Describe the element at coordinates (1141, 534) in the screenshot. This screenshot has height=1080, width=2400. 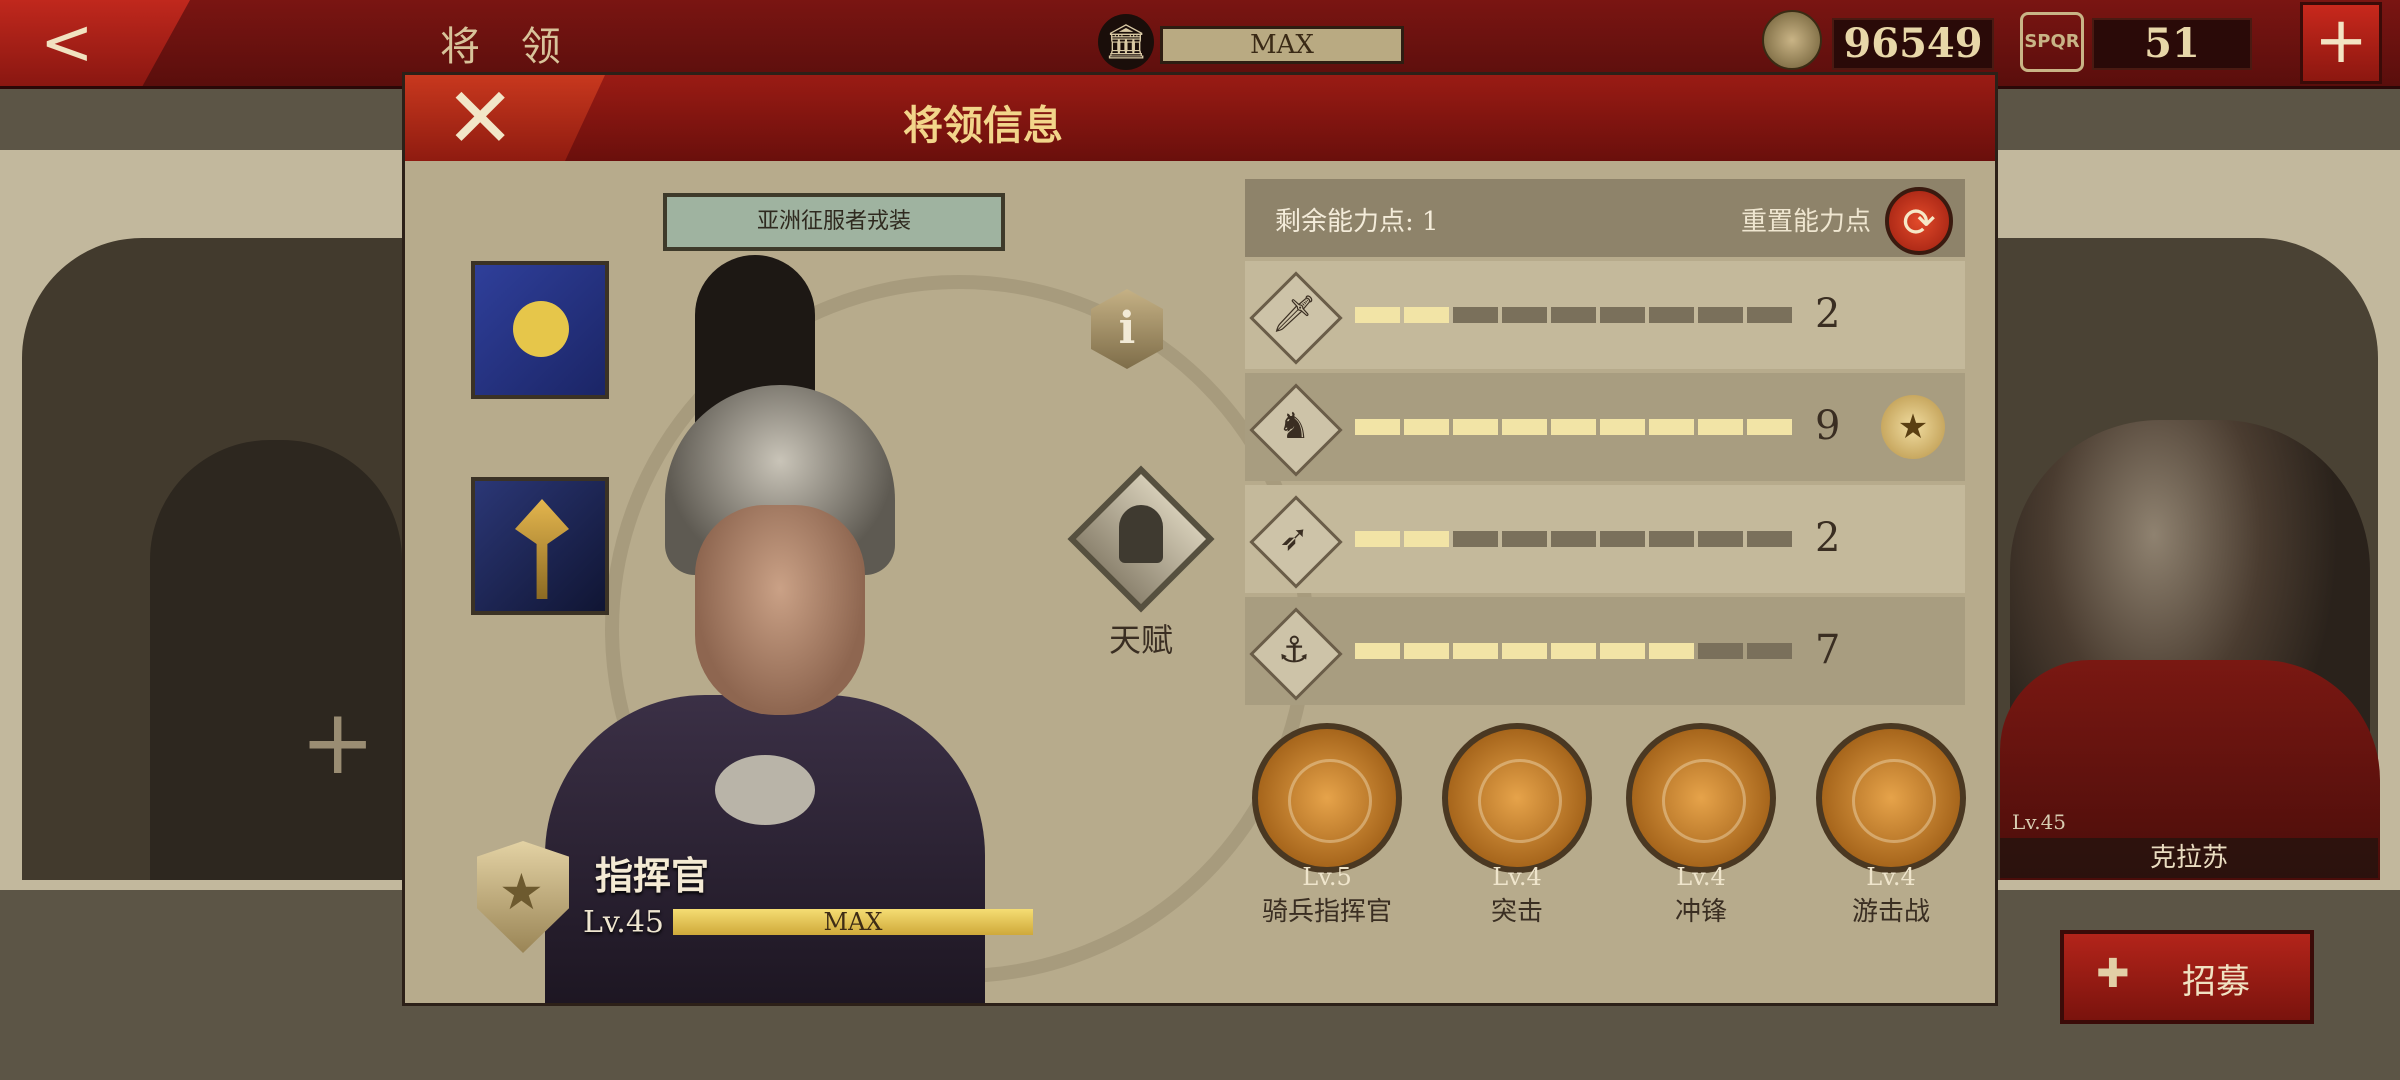
I see `helmet-icon` at that location.